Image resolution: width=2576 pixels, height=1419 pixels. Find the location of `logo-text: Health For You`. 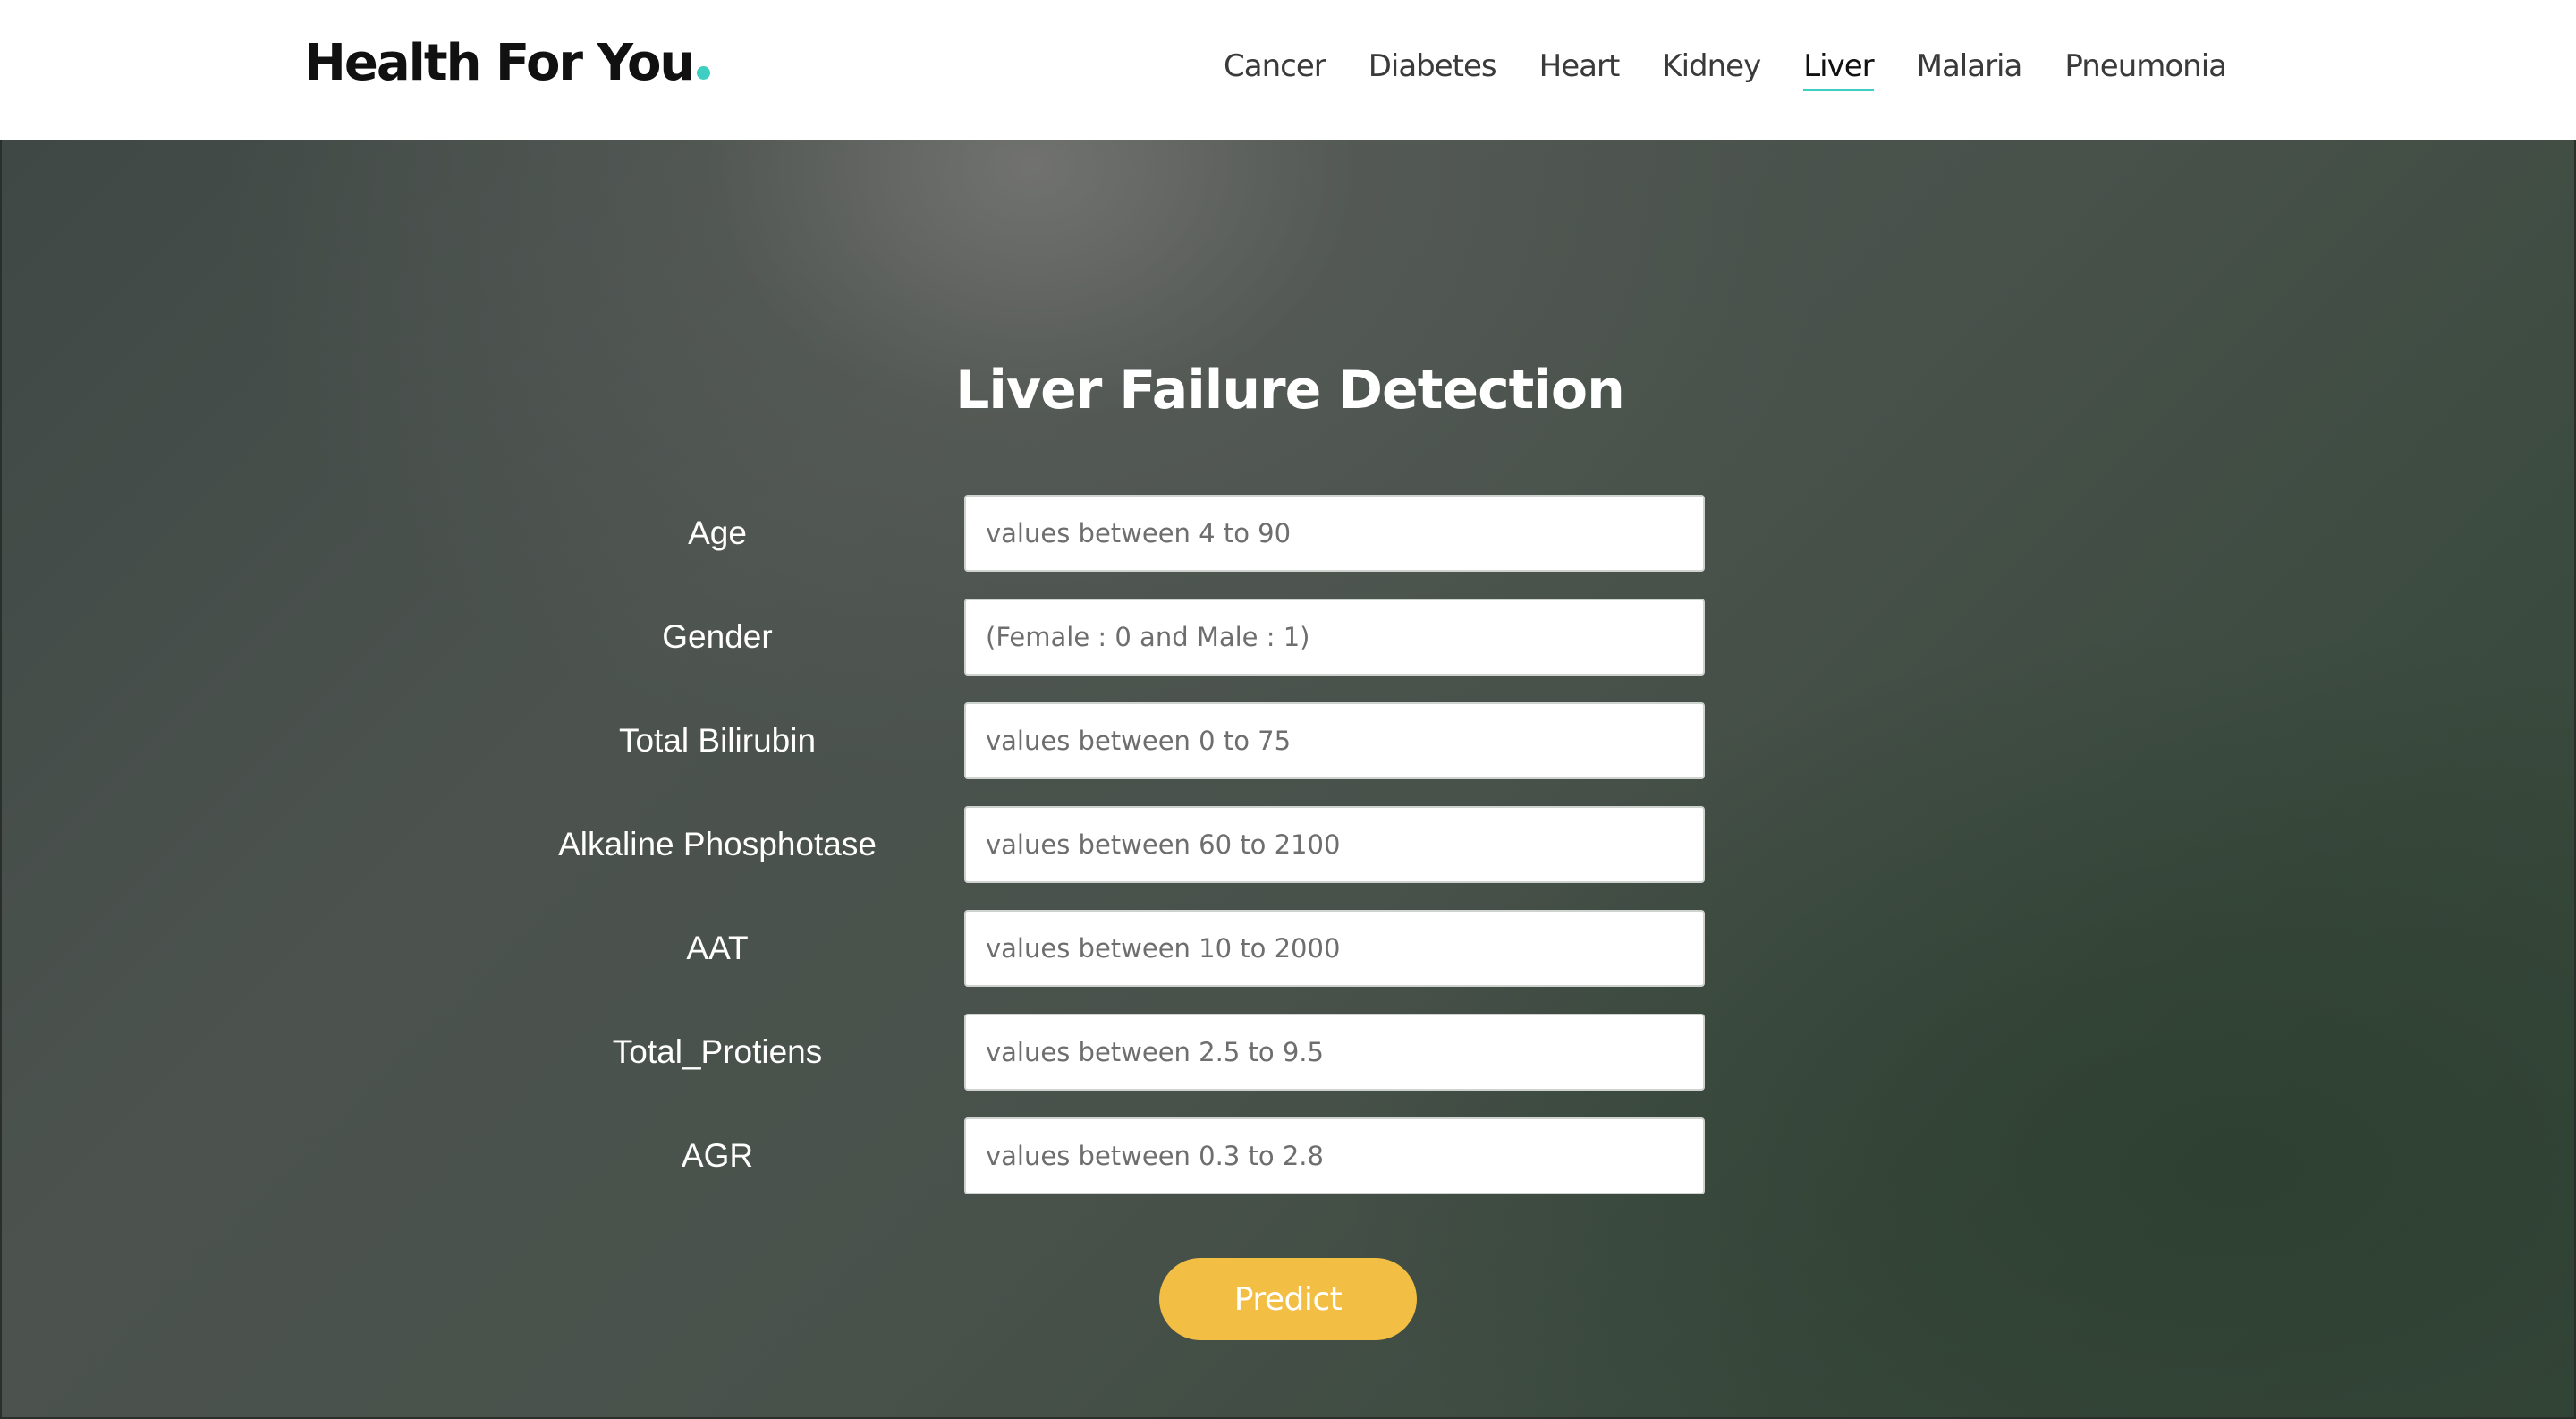

logo-text: Health For You is located at coordinates (499, 63).